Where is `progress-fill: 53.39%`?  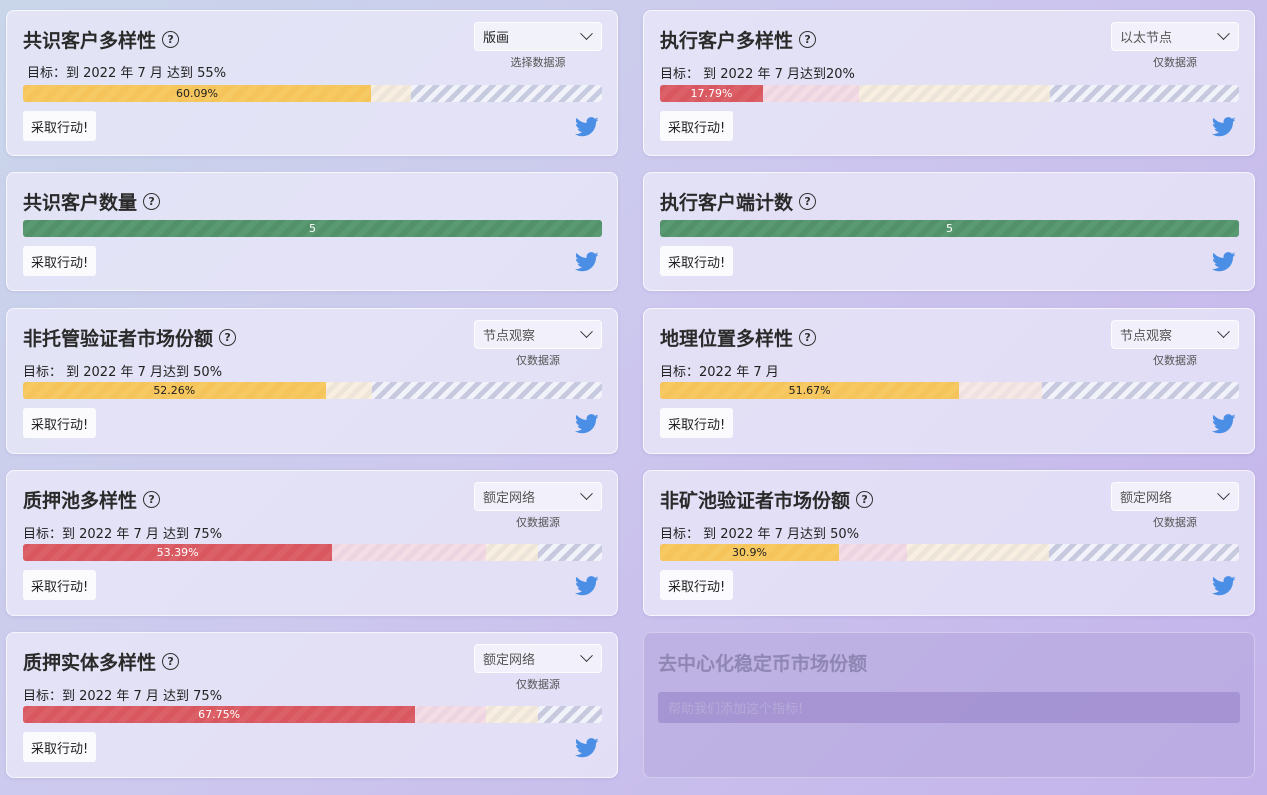
progress-fill: 53.39% is located at coordinates (178, 552).